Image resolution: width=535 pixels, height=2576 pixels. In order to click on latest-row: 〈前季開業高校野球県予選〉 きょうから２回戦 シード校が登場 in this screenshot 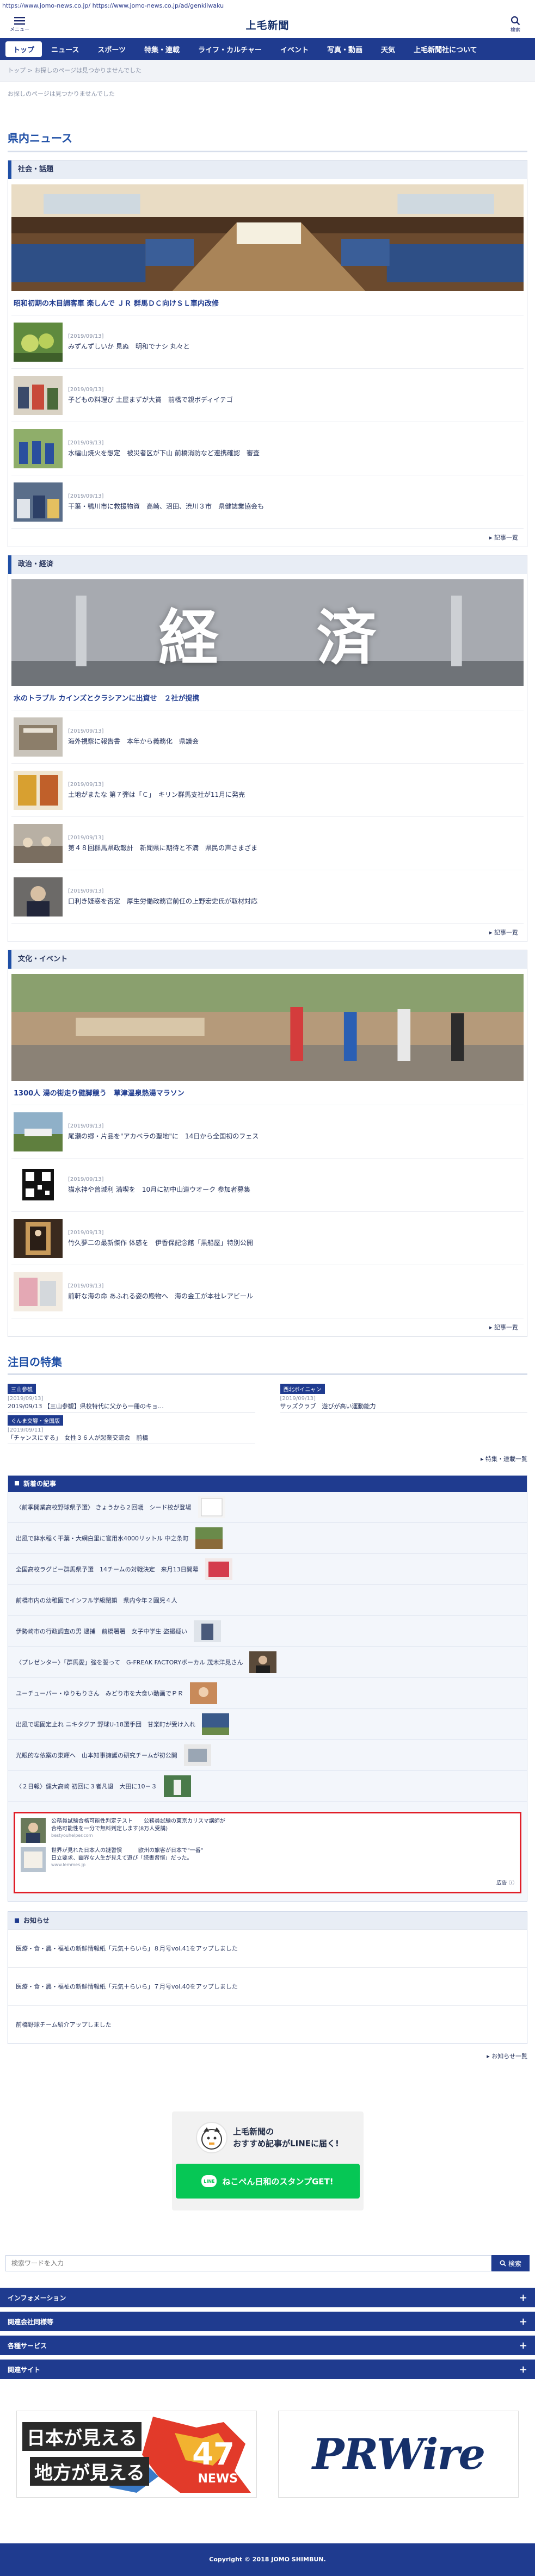, I will do `click(267, 1507)`.